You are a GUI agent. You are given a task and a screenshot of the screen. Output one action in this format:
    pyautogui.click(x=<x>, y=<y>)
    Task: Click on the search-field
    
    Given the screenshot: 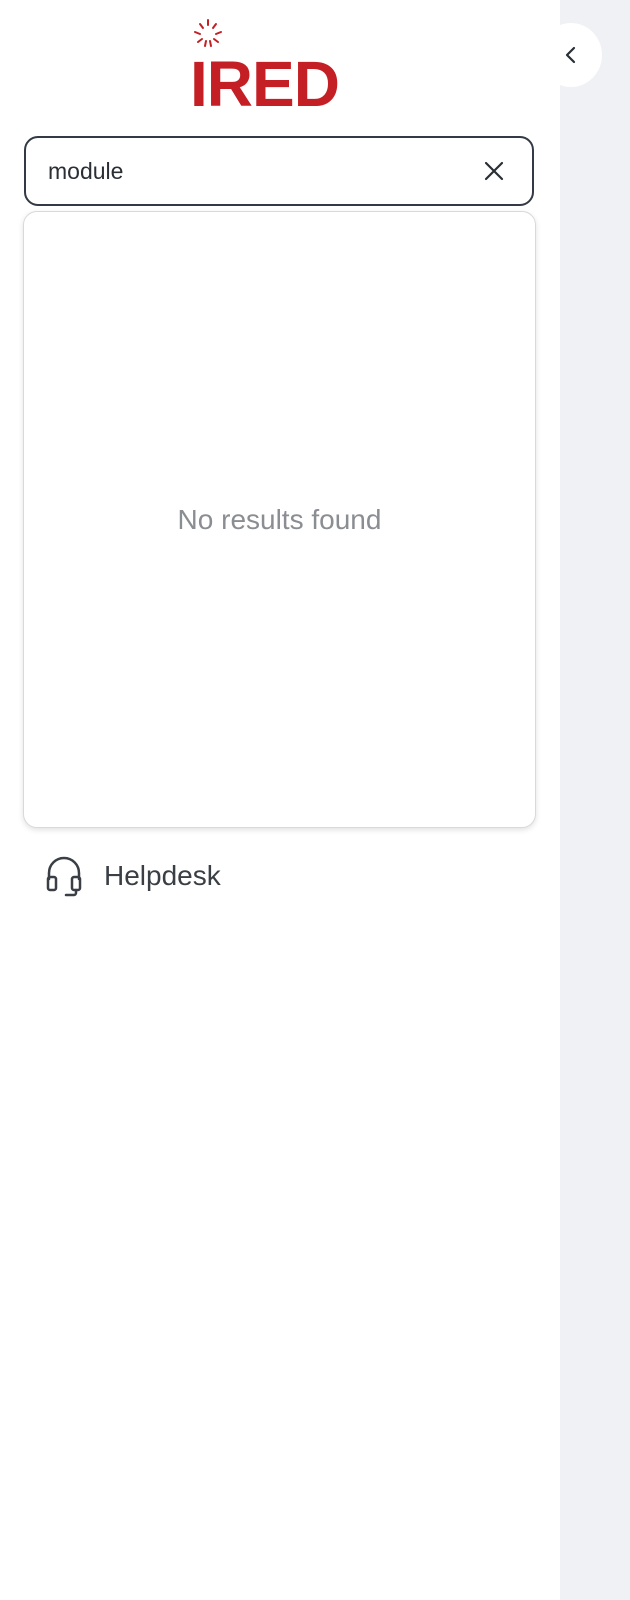 What is the action you would take?
    pyautogui.click(x=279, y=171)
    